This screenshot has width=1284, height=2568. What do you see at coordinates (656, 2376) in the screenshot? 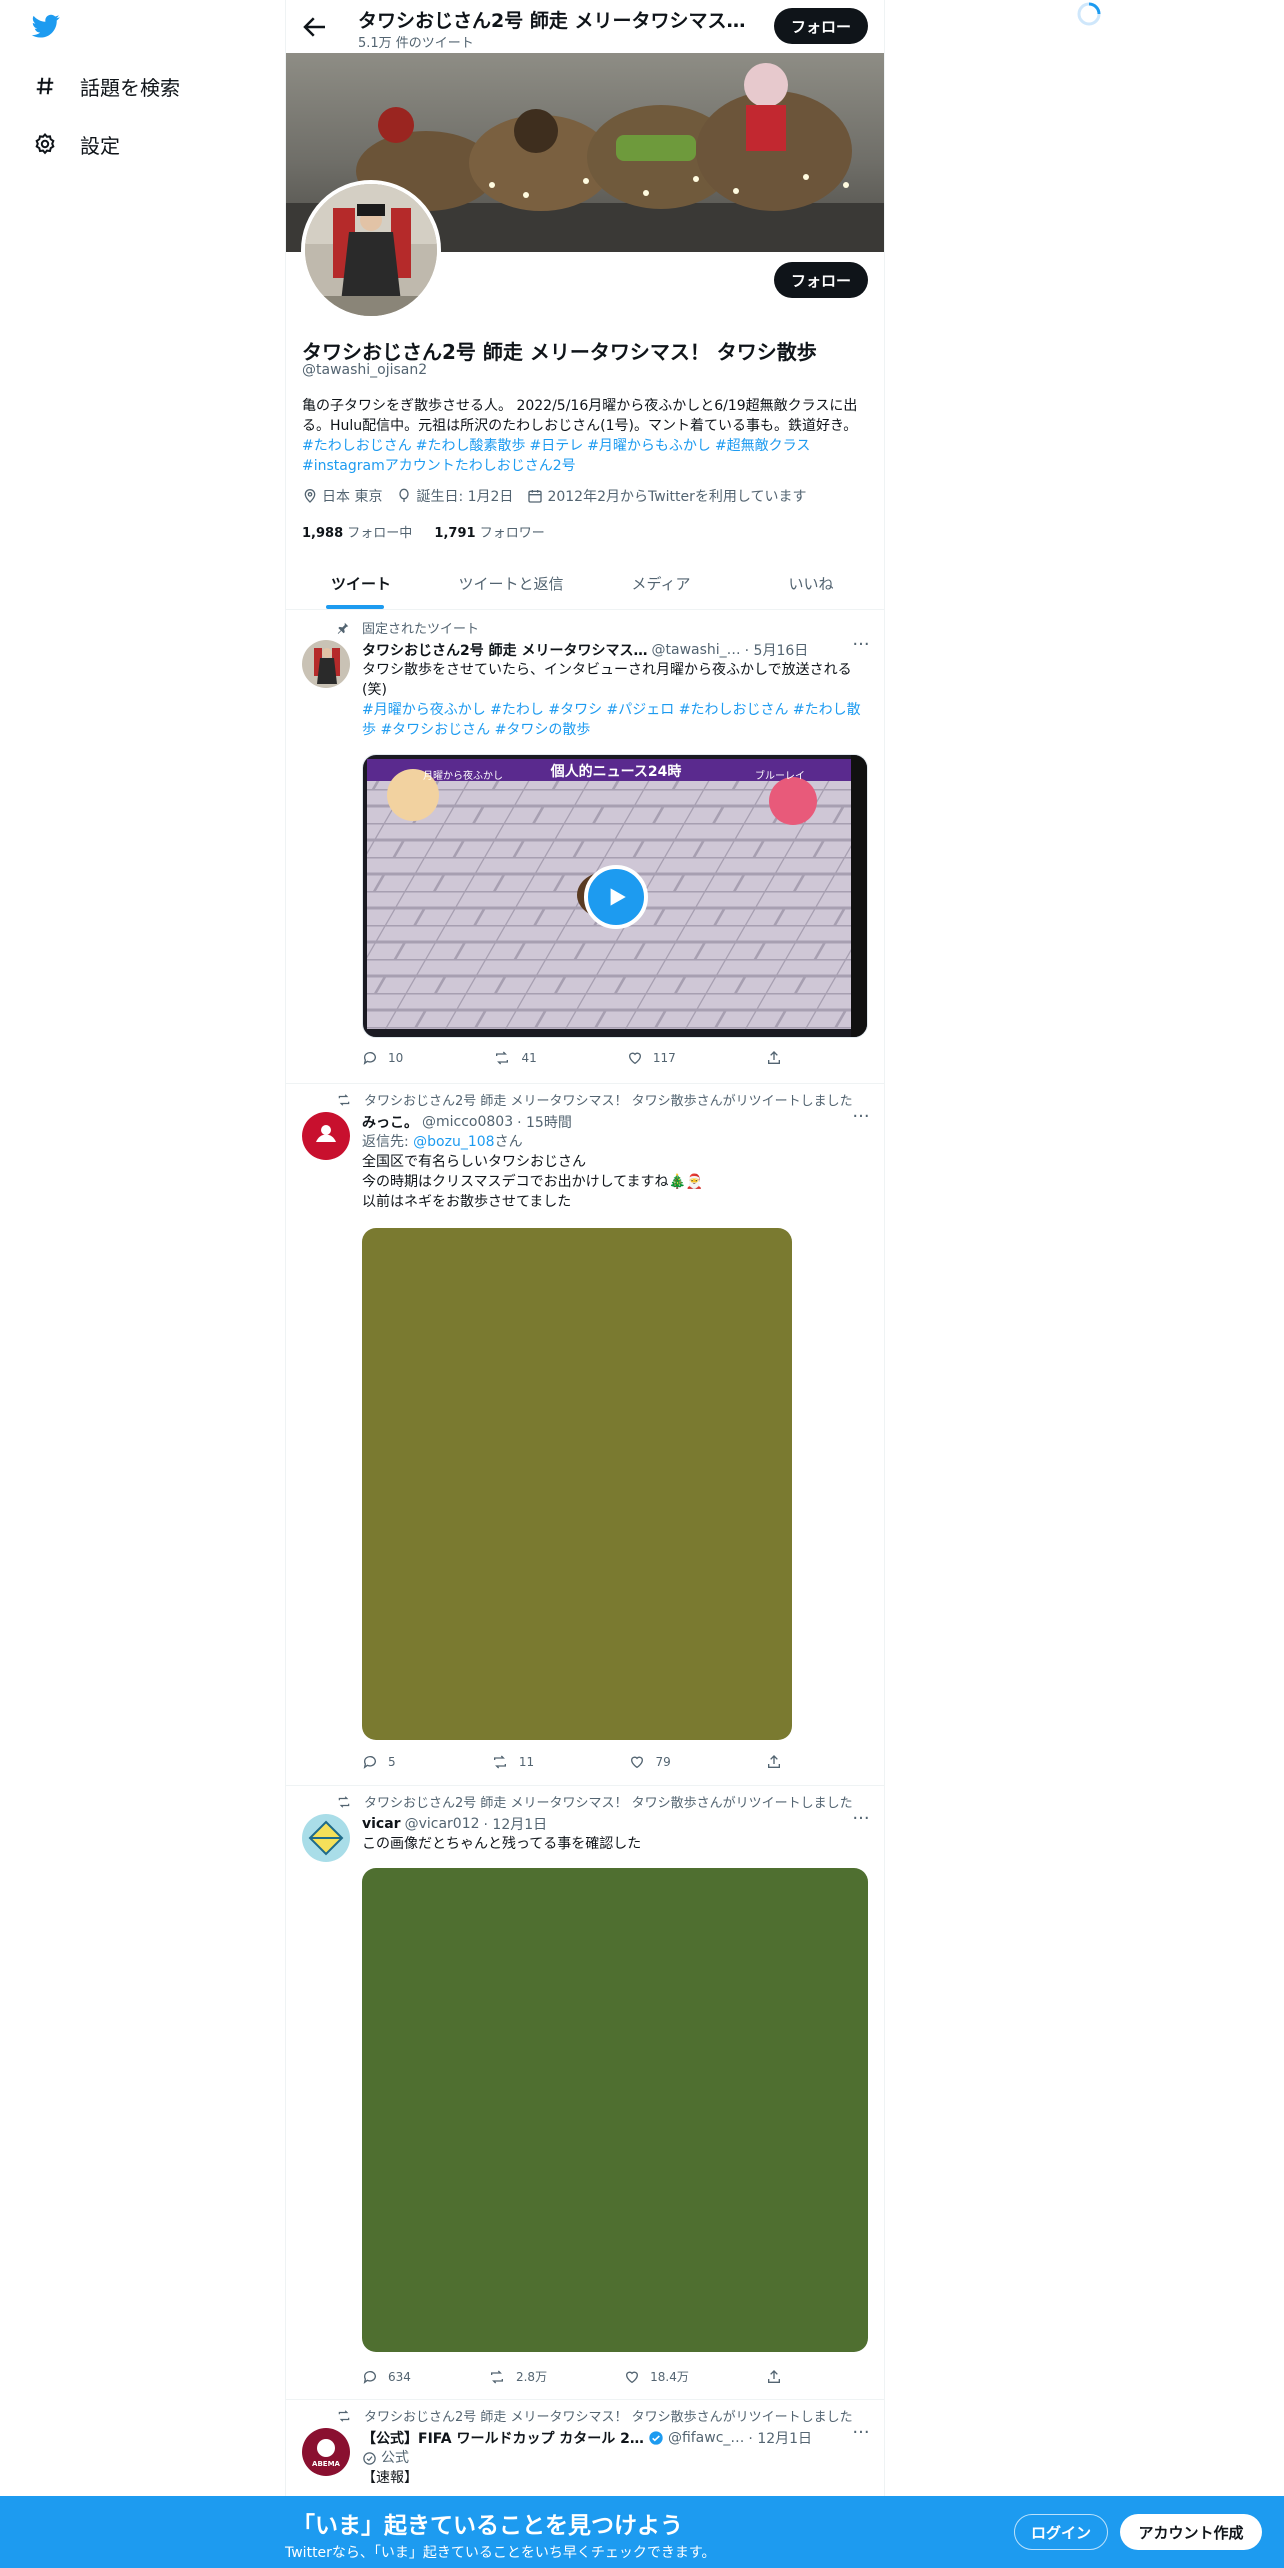
I see `like-button: 18.4万` at bounding box center [656, 2376].